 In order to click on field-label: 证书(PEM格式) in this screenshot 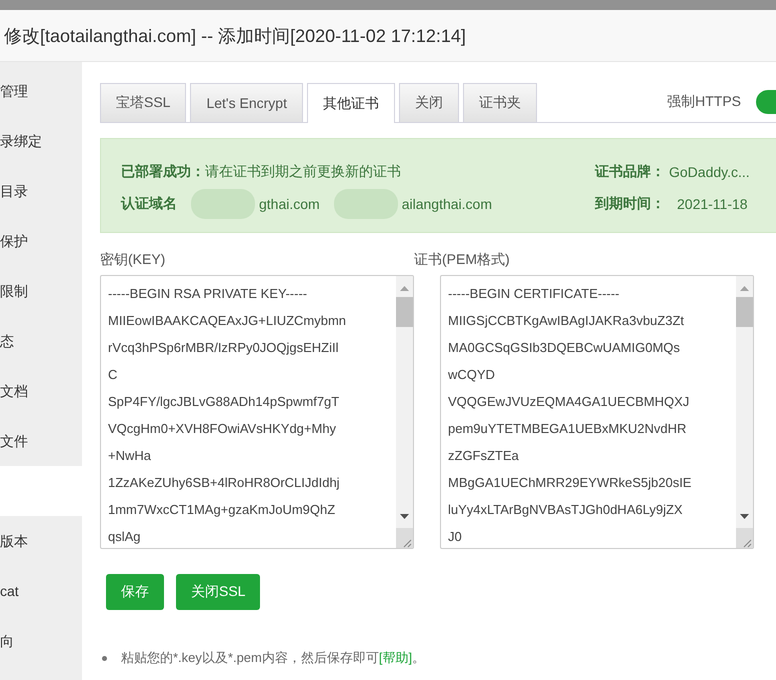, I will do `click(462, 259)`.